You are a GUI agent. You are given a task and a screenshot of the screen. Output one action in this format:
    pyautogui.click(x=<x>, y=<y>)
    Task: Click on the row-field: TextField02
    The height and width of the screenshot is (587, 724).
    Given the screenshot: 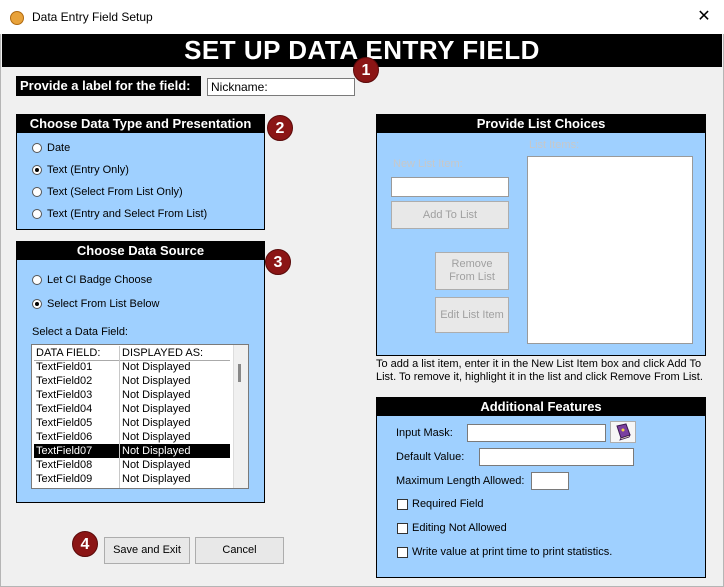 What is the action you would take?
    pyautogui.click(x=64, y=381)
    